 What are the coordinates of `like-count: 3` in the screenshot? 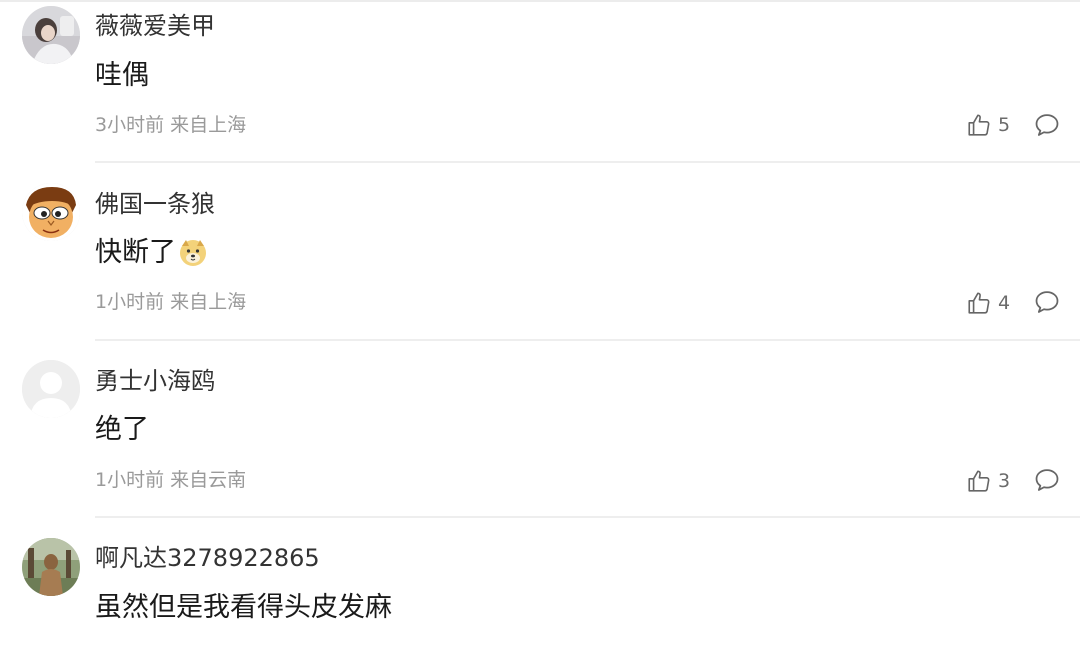 It's located at (1004, 481).